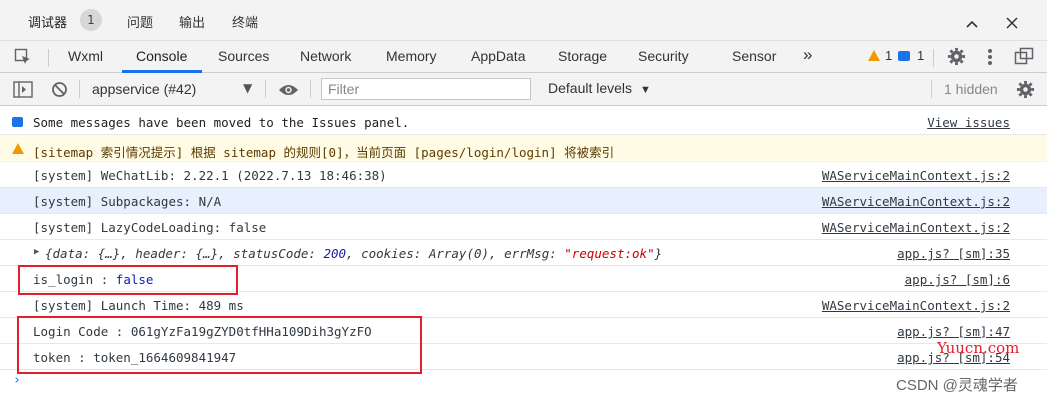 The height and width of the screenshot is (403, 1047). What do you see at coordinates (128, 280) in the screenshot?
I see `annotation-box-is-login` at bounding box center [128, 280].